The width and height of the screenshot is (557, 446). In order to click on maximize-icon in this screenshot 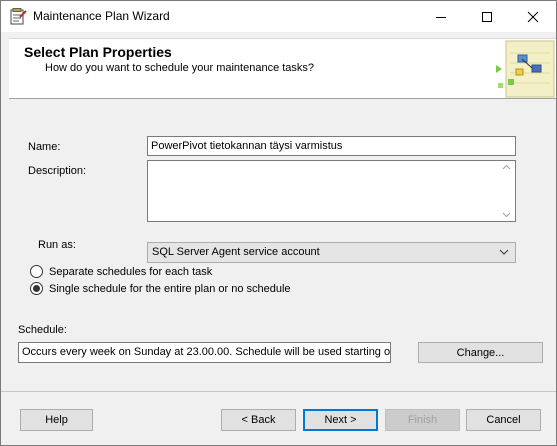, I will do `click(487, 16)`.